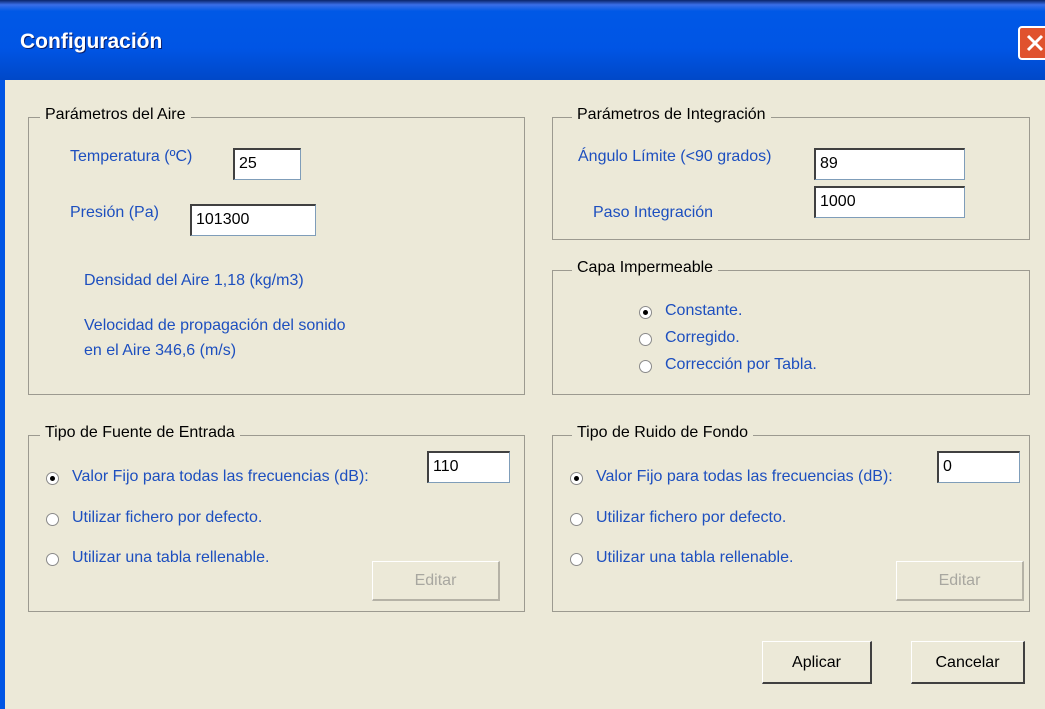  What do you see at coordinates (140, 433) in the screenshot?
I see `input-source-label: Tipo de Fuente de Entrada` at bounding box center [140, 433].